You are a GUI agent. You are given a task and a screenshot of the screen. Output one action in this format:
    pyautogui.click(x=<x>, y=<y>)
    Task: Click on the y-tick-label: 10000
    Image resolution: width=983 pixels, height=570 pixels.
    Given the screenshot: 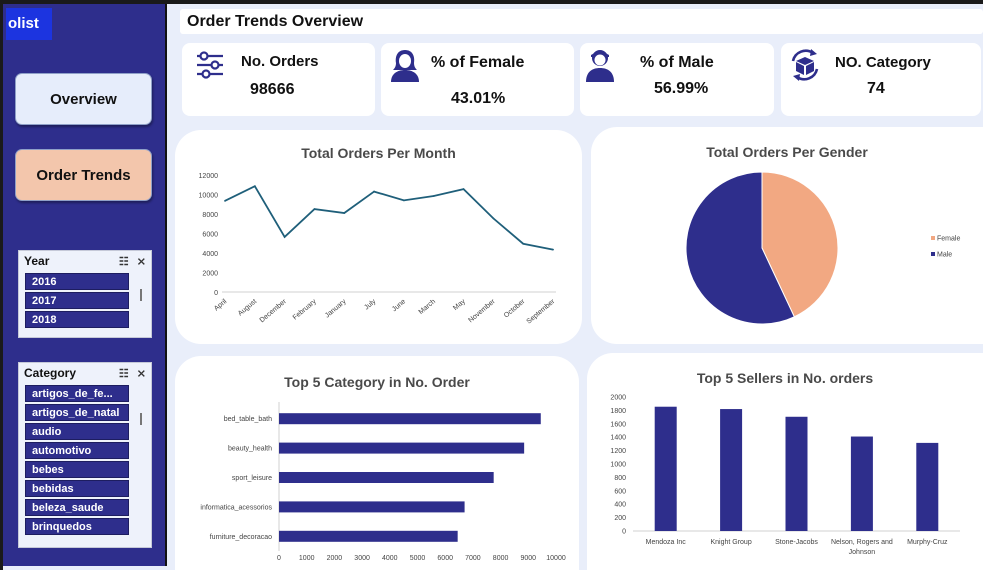 What is the action you would take?
    pyautogui.click(x=209, y=196)
    